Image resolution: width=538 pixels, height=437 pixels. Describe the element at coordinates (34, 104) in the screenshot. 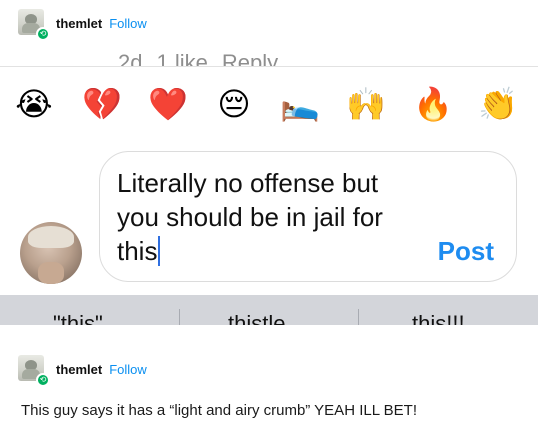

I see `crying-face-emoji-icon: 😭` at that location.